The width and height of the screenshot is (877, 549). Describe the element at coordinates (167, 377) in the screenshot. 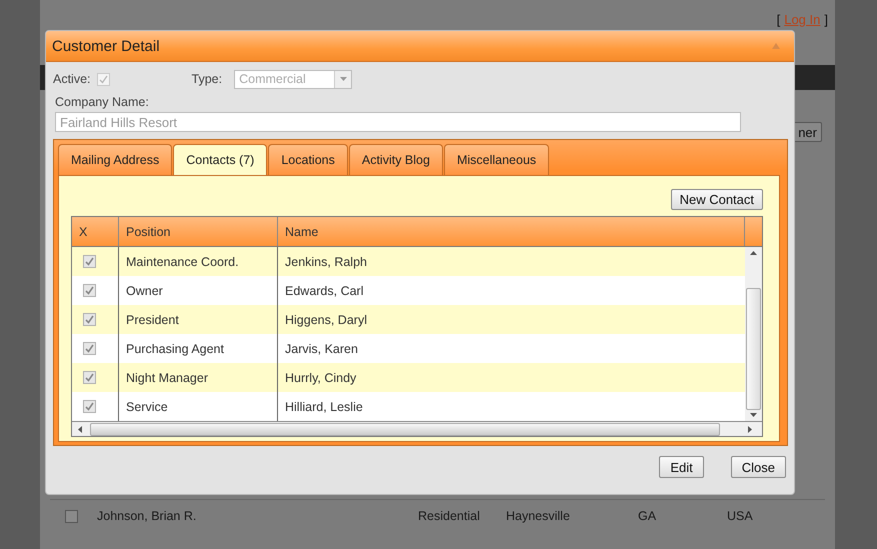

I see `table-cell: Night Manager` at that location.